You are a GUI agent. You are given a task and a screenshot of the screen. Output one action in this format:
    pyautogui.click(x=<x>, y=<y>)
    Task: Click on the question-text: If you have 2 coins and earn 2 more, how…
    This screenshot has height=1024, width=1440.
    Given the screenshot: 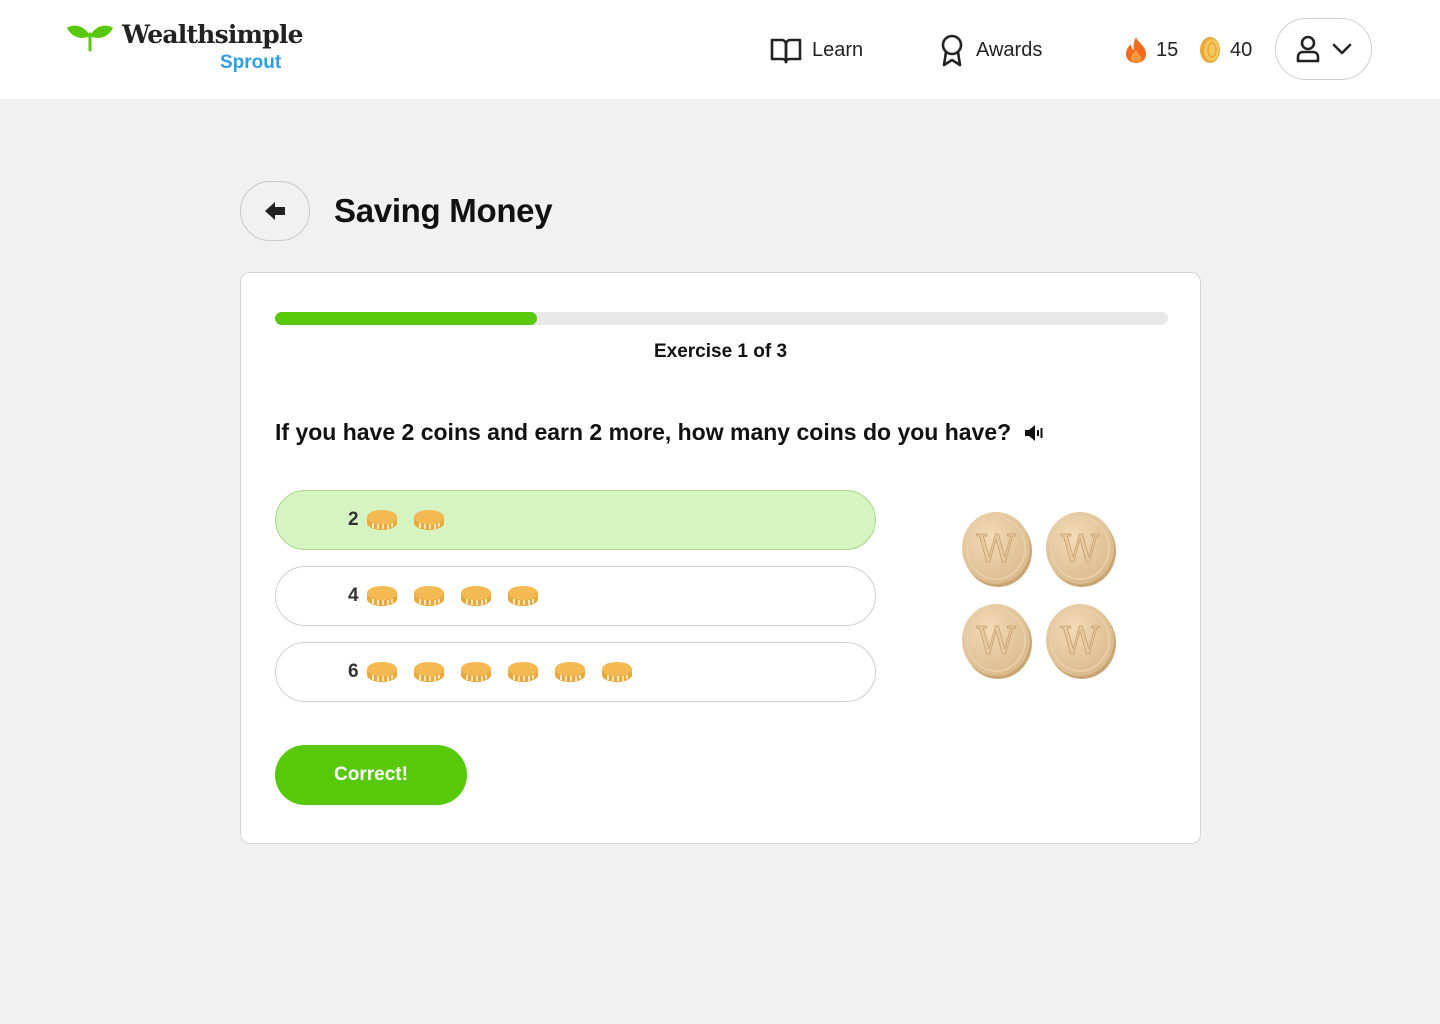 What is the action you would take?
    pyautogui.click(x=643, y=432)
    